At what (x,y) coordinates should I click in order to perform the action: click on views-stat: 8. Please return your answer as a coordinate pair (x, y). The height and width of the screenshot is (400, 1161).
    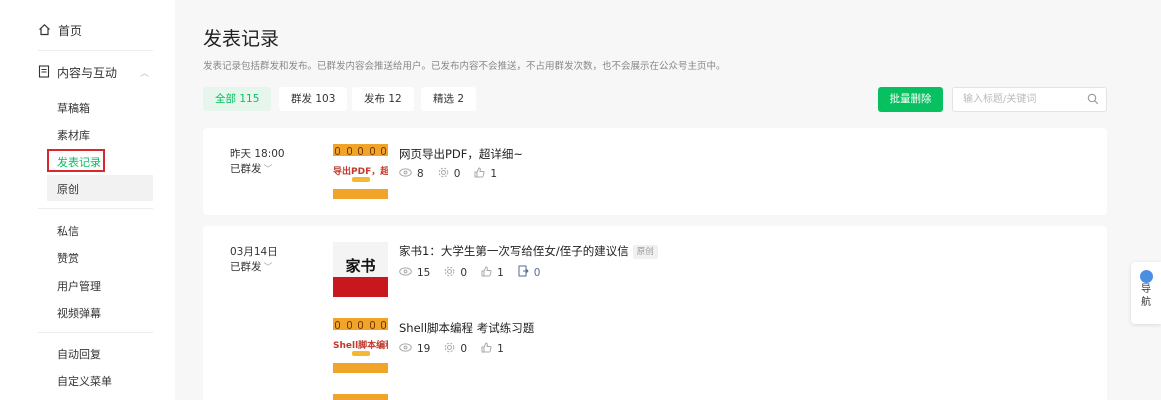
    Looking at the image, I should click on (411, 174).